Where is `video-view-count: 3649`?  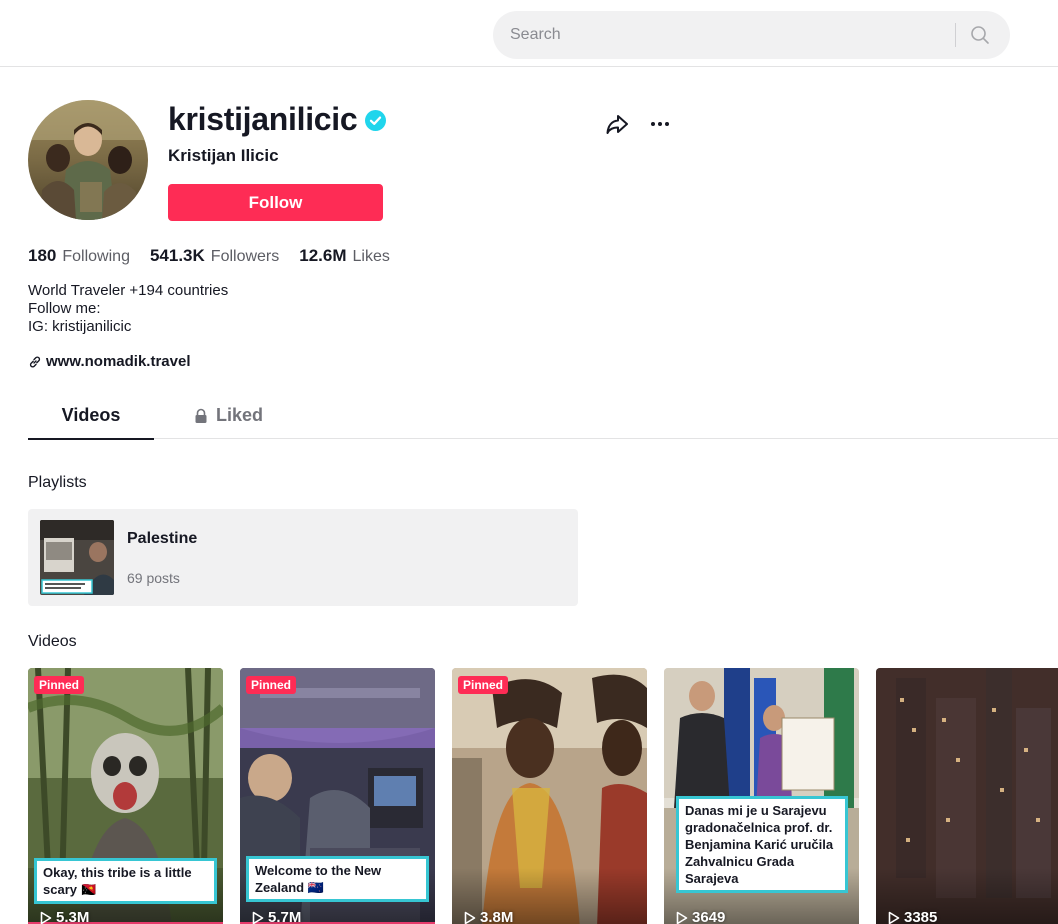 video-view-count: 3649 is located at coordinates (709, 916).